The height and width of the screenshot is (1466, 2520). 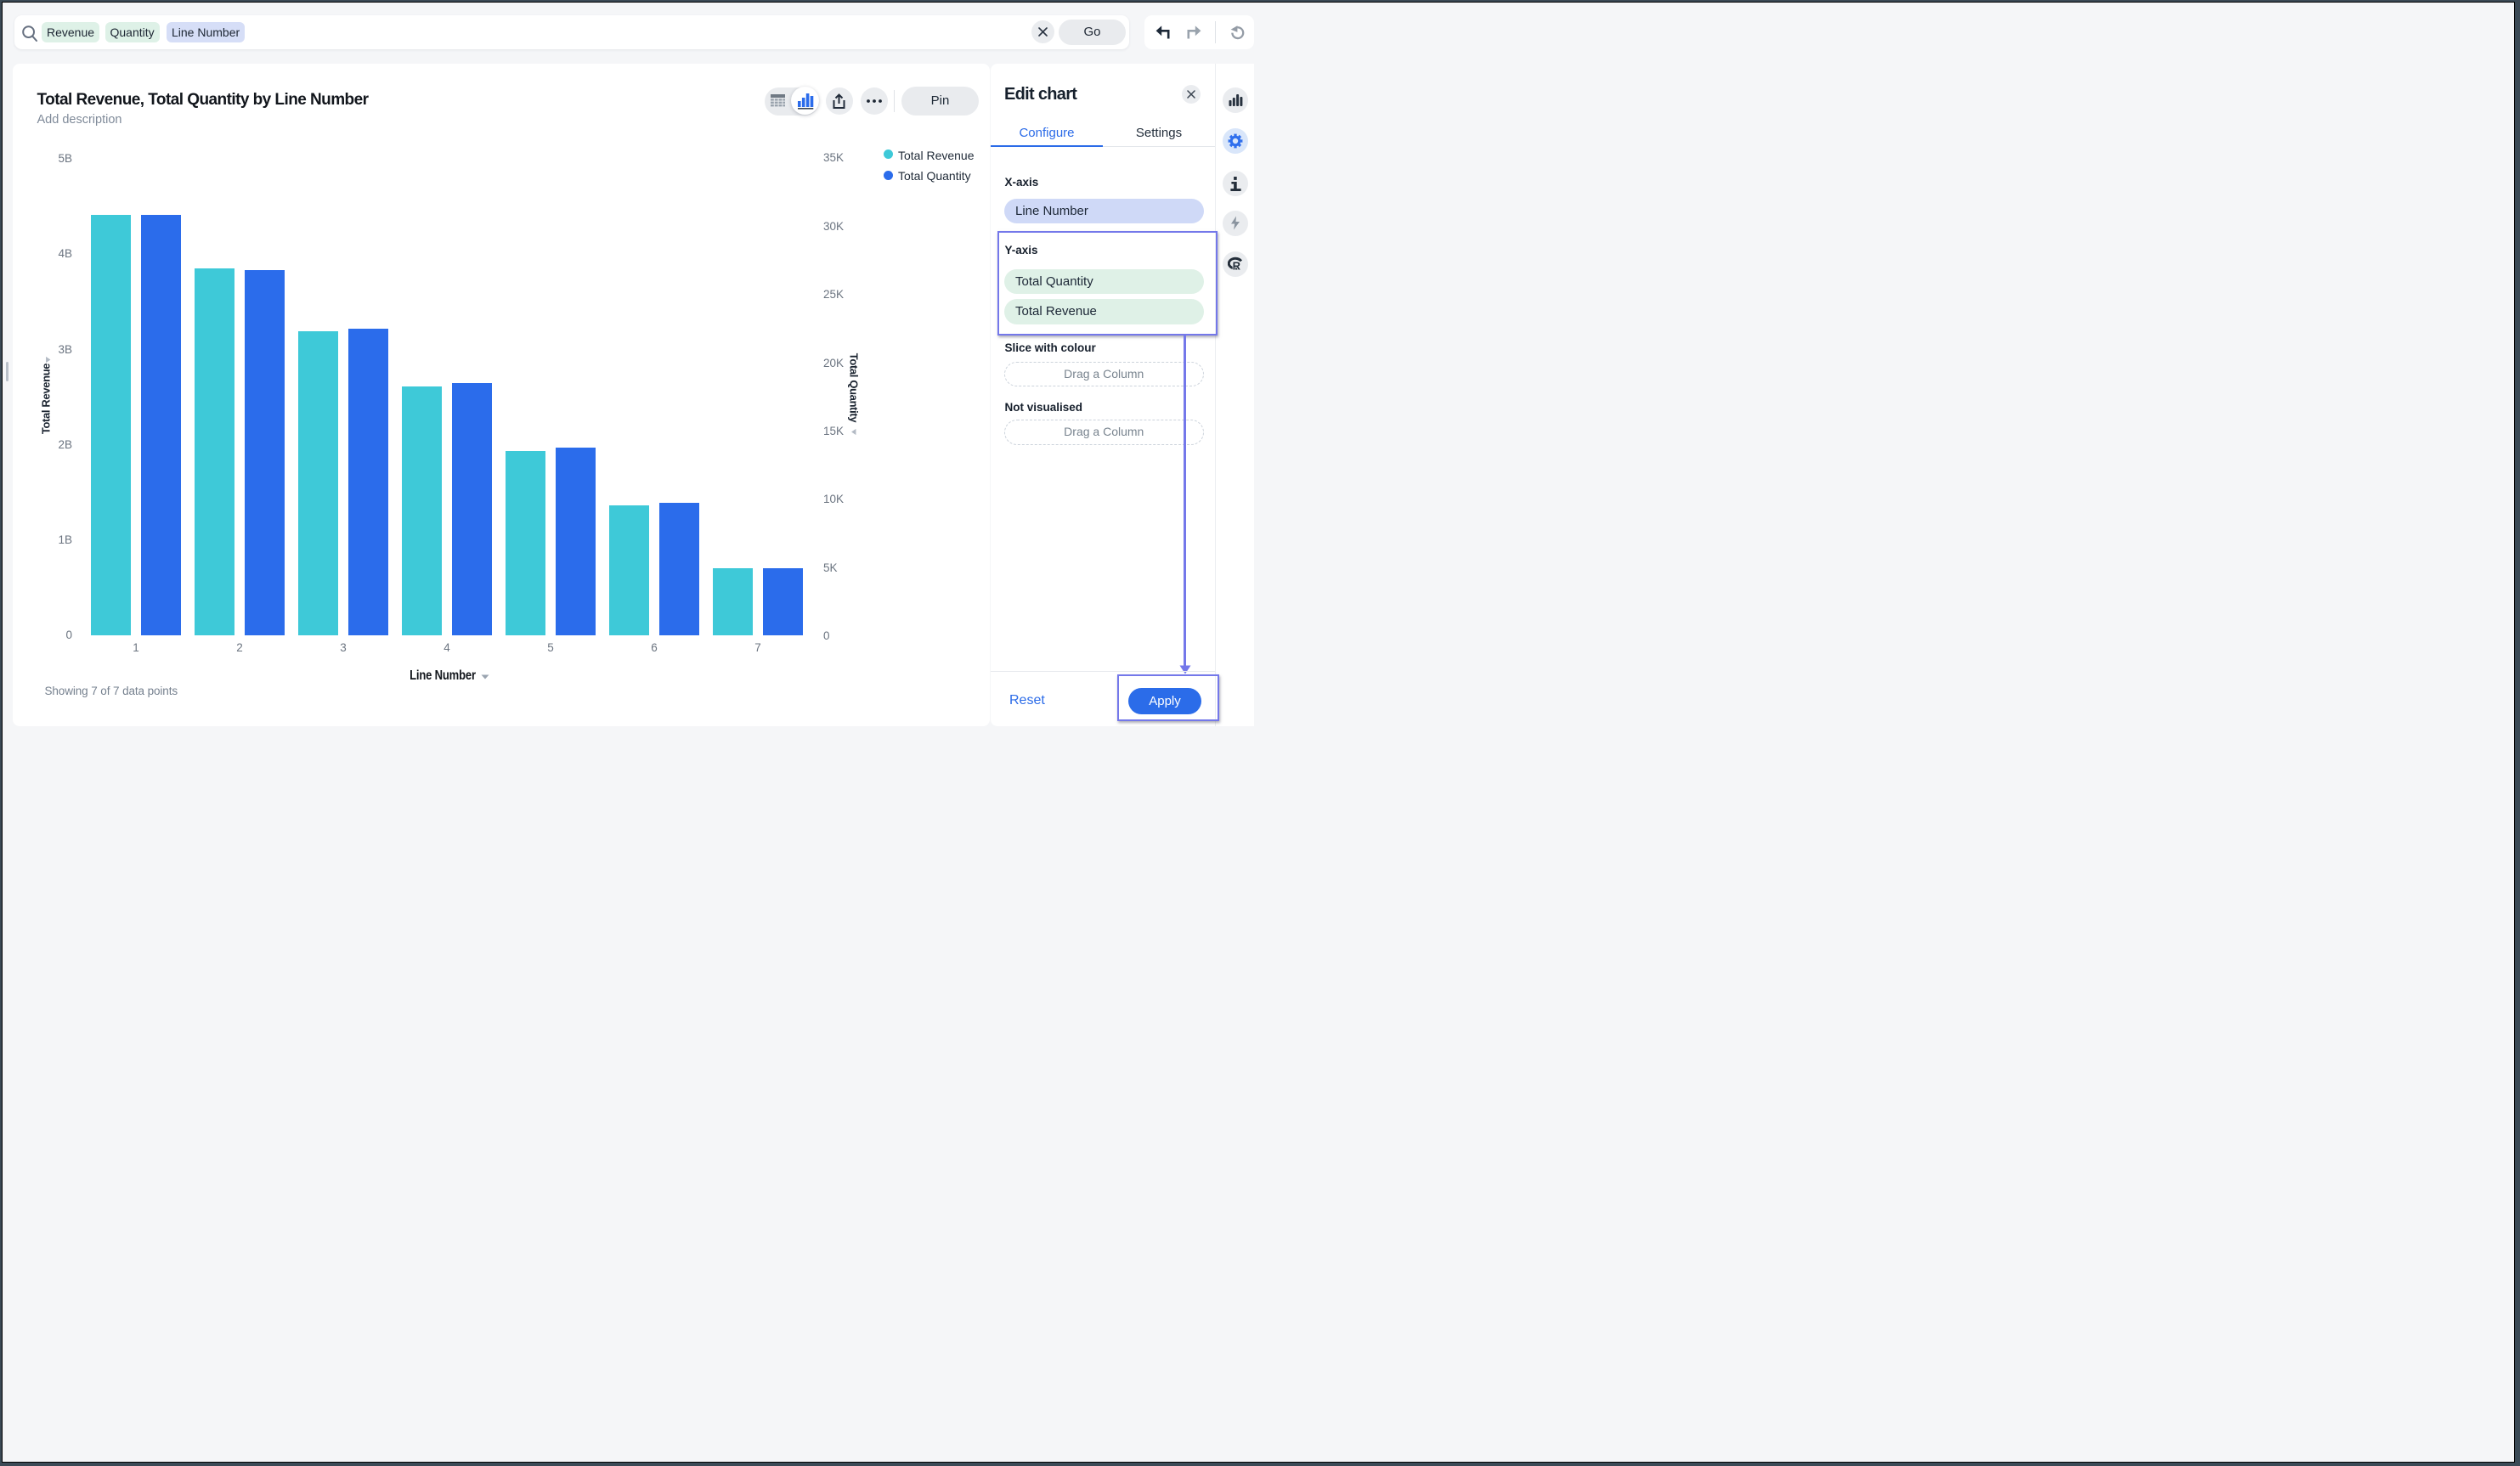 I want to click on svg-text: R, so click(x=1236, y=266).